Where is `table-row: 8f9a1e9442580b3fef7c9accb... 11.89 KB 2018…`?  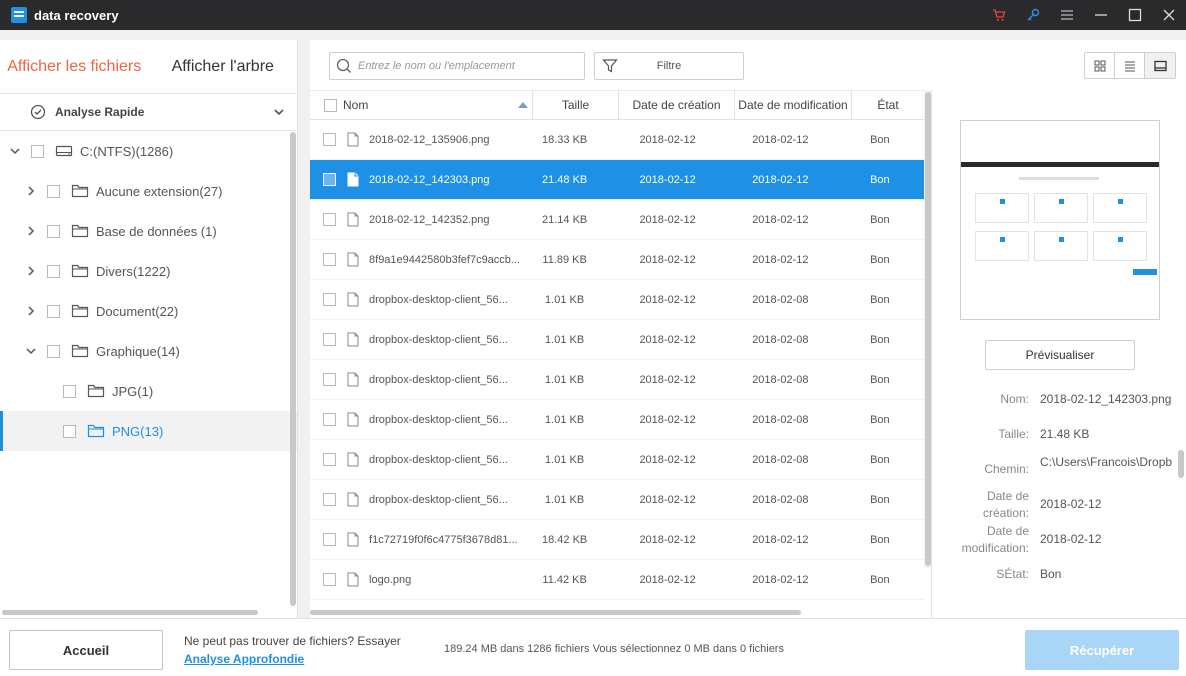
table-row: 8f9a1e9442580b3fef7c9accb... 11.89 KB 2018… is located at coordinates (617, 260).